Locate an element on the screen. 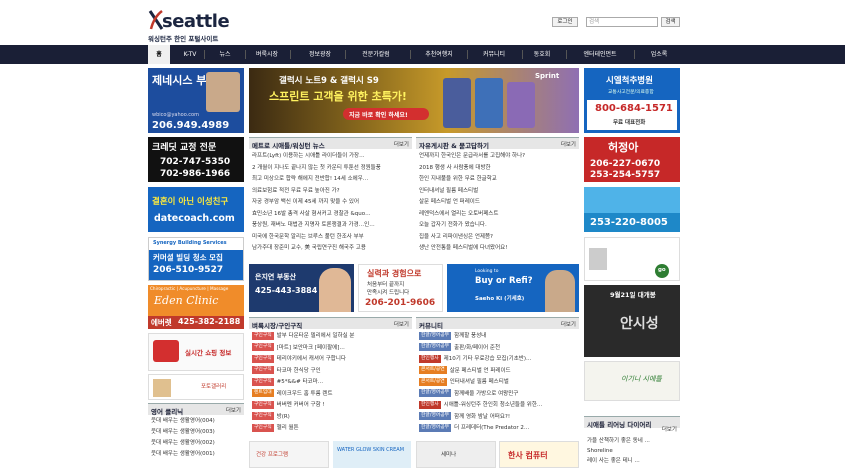 The height and width of the screenshot is (468, 845). list-item: 구인구직 테리야키에서 캐셔어 구합니다 is located at coordinates (330, 360).